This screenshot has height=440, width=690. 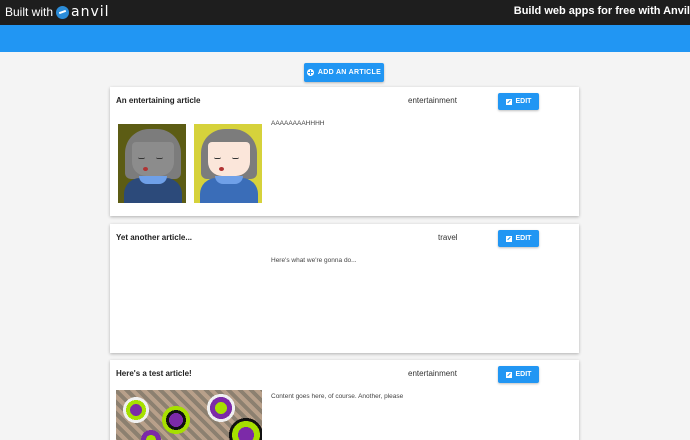 What do you see at coordinates (448, 237) in the screenshot?
I see `article-category: travel` at bounding box center [448, 237].